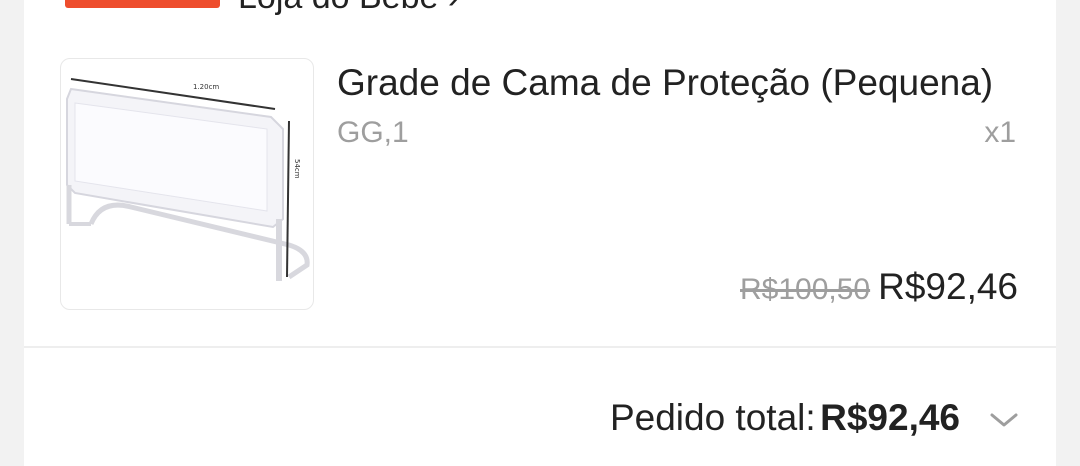 The image size is (1080, 466). What do you see at coordinates (805, 289) in the screenshot?
I see `original-price: R$100,50` at bounding box center [805, 289].